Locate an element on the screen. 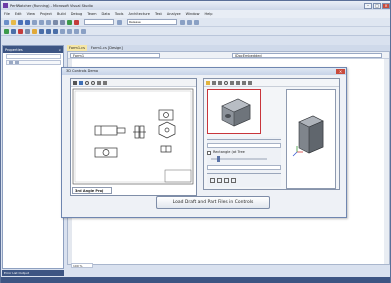  properties-icon is located at coordinates (189, 22).